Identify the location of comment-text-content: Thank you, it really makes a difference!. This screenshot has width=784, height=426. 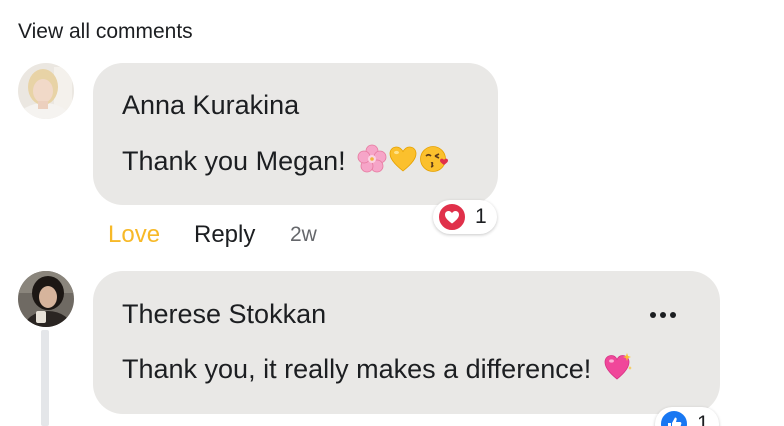
(357, 369).